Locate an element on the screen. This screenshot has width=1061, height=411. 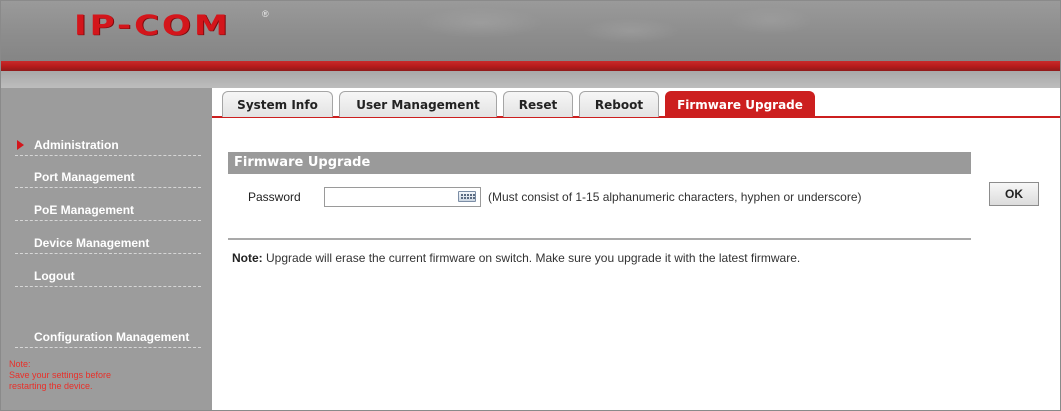
sidebar-item-label: Device Management is located at coordinates (92, 243).